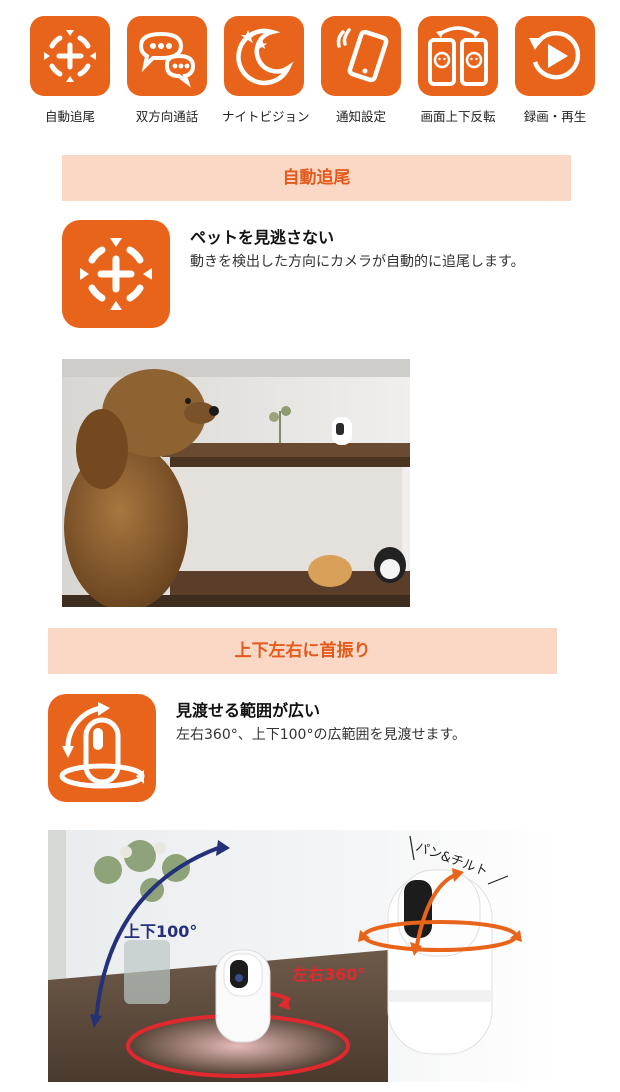 The width and height of the screenshot is (620, 1092). I want to click on feature-auto-tracking: 自動追尾, so click(70, 70).